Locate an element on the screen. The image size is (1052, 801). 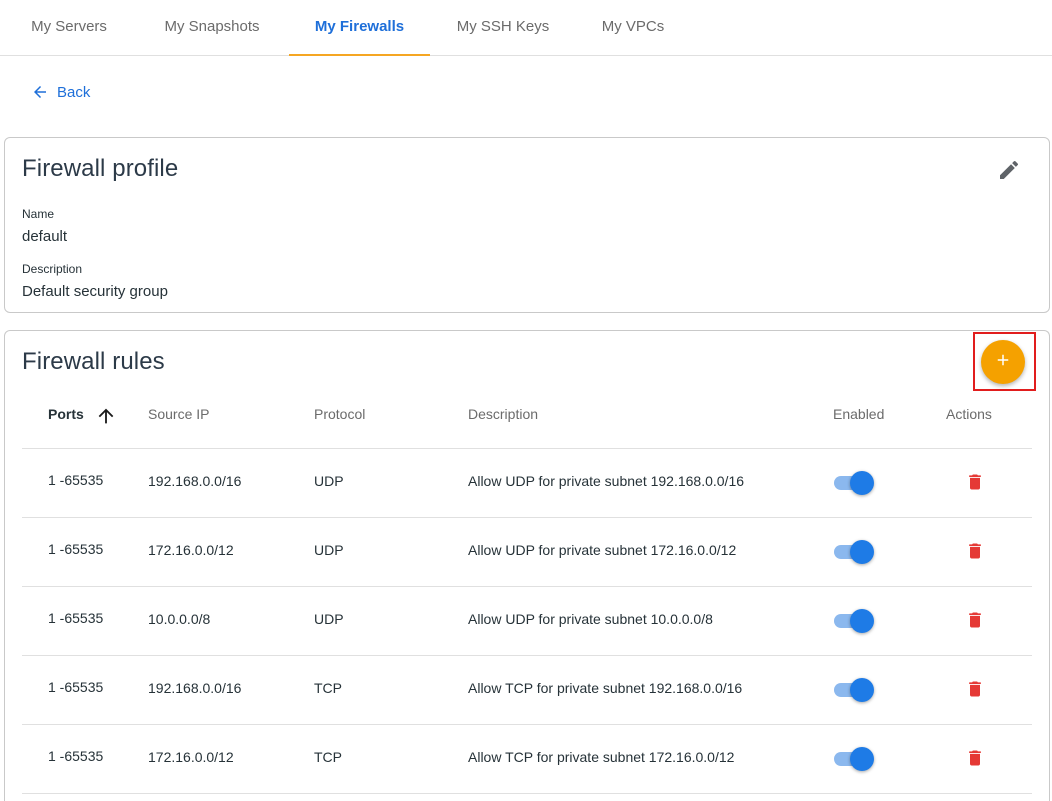
back-label: Back is located at coordinates (74, 92).